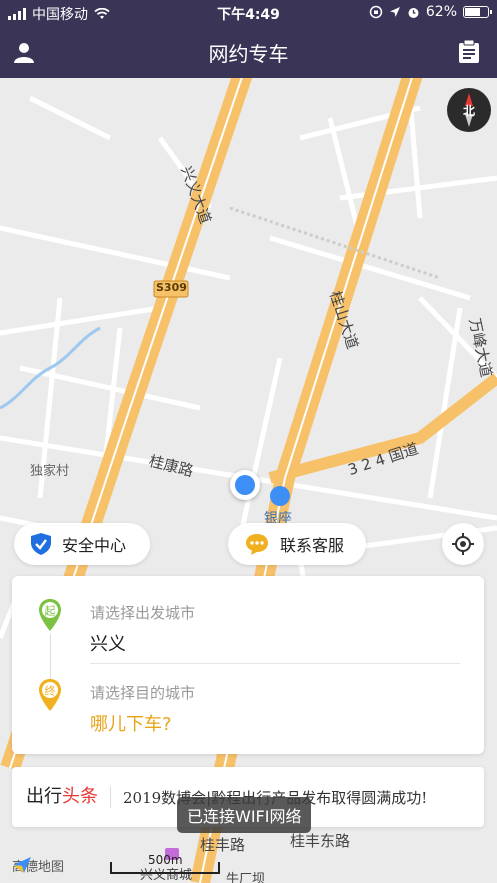 The image size is (497, 883). What do you see at coordinates (477, 12) in the screenshot?
I see `battery-icon` at bounding box center [477, 12].